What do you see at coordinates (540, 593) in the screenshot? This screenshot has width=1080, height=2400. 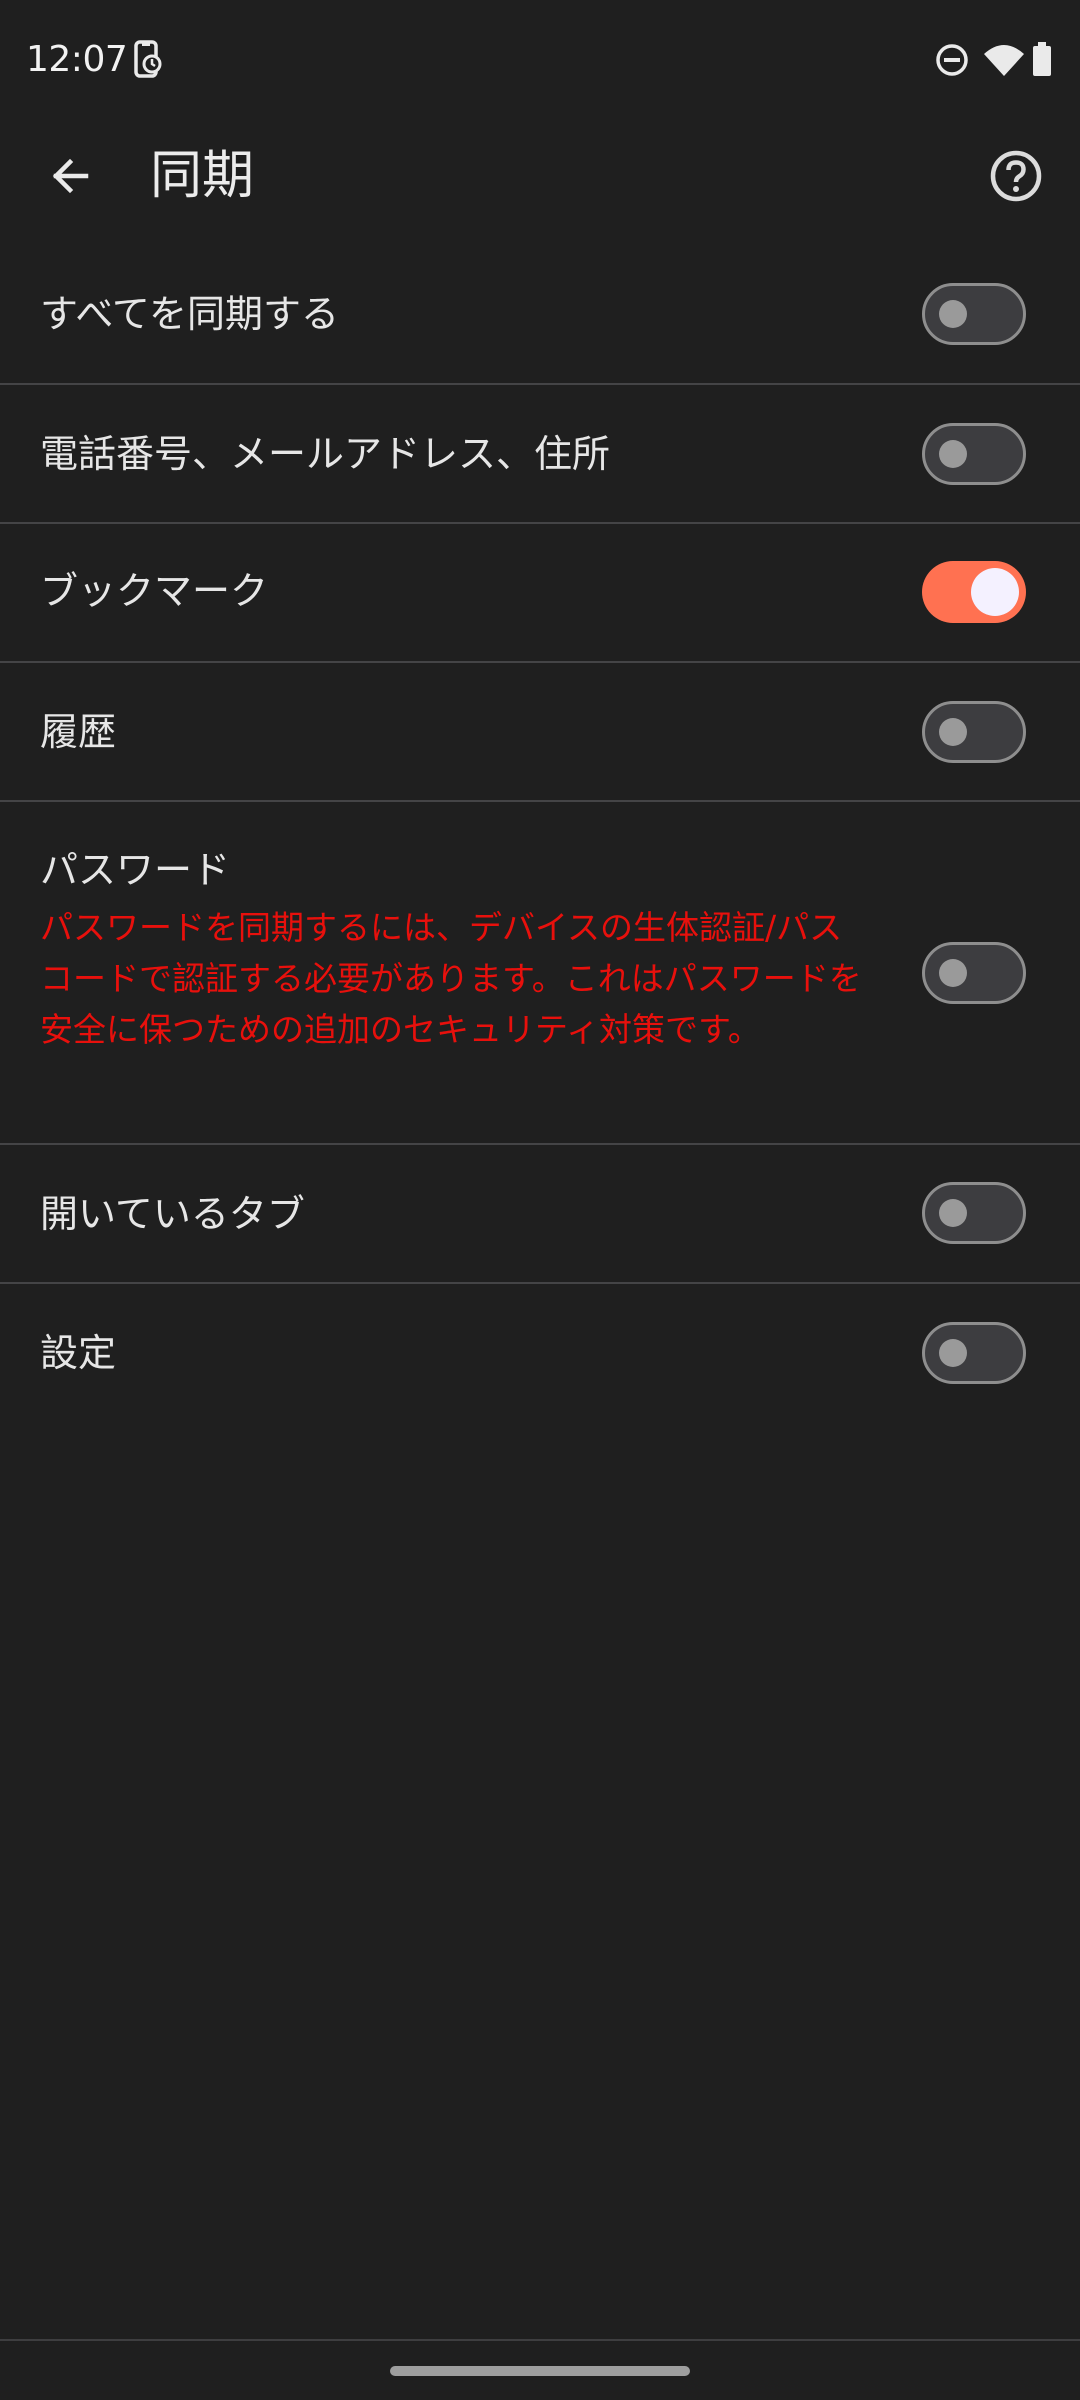 I see `bookmarks-row: ブックマーク` at bounding box center [540, 593].